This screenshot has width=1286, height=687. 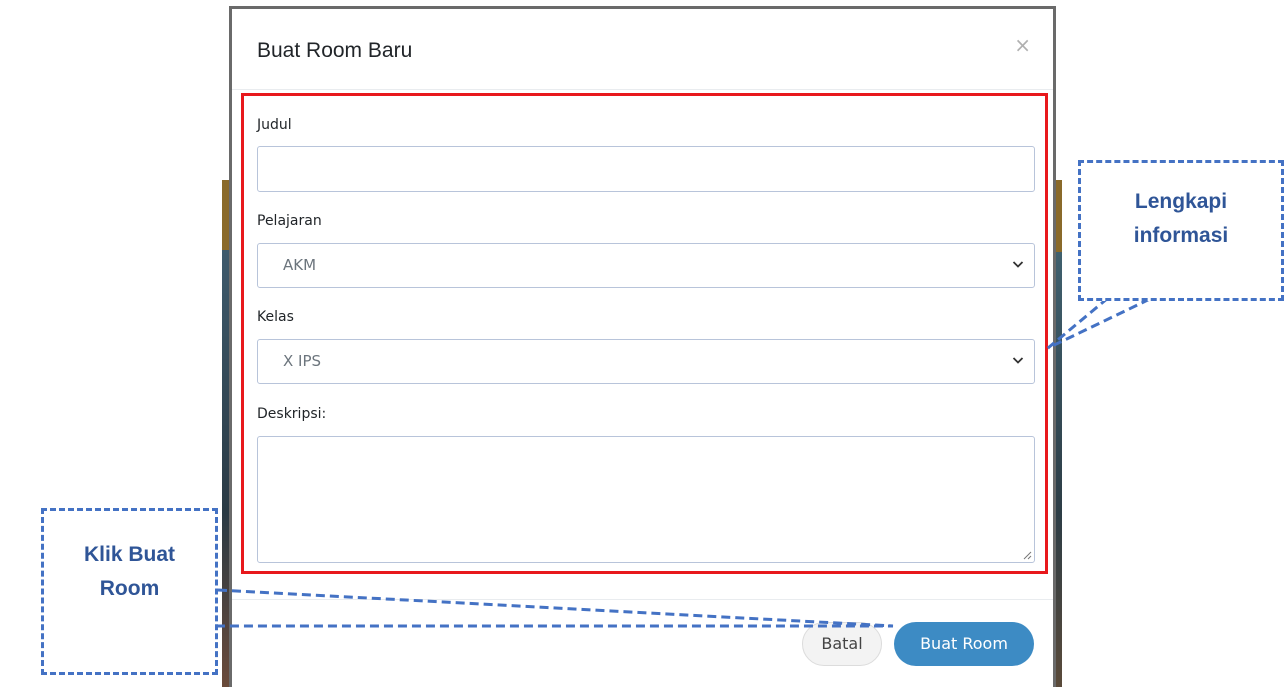 I want to click on pelajaran-select: AKM, so click(x=646, y=265).